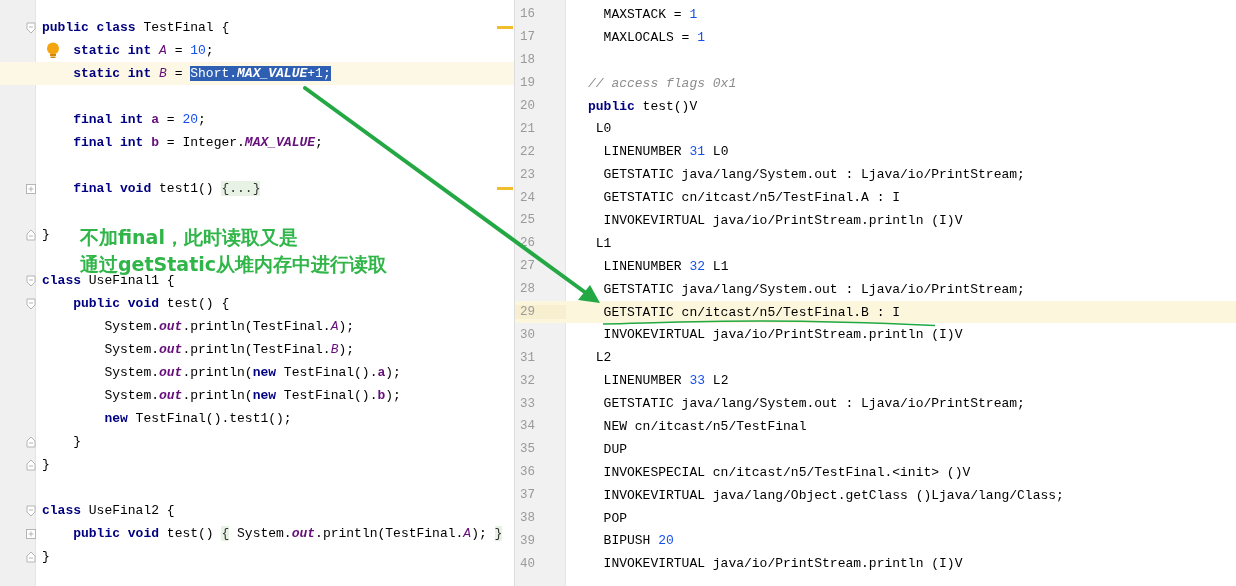  What do you see at coordinates (527, 426) in the screenshot?
I see `line-number: 34` at bounding box center [527, 426].